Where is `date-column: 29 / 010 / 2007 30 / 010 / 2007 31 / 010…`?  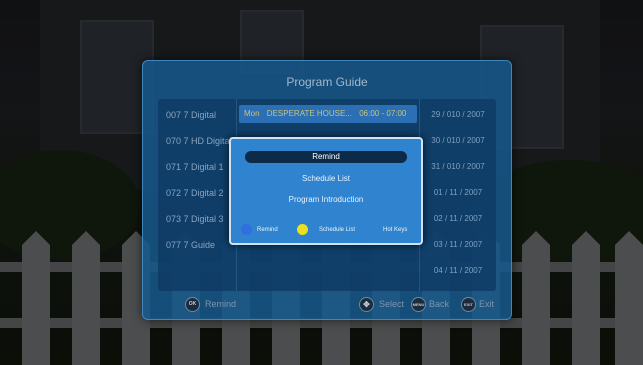
date-column: 29 / 010 / 2007 30 / 010 / 2007 31 / 010… is located at coordinates (458, 195).